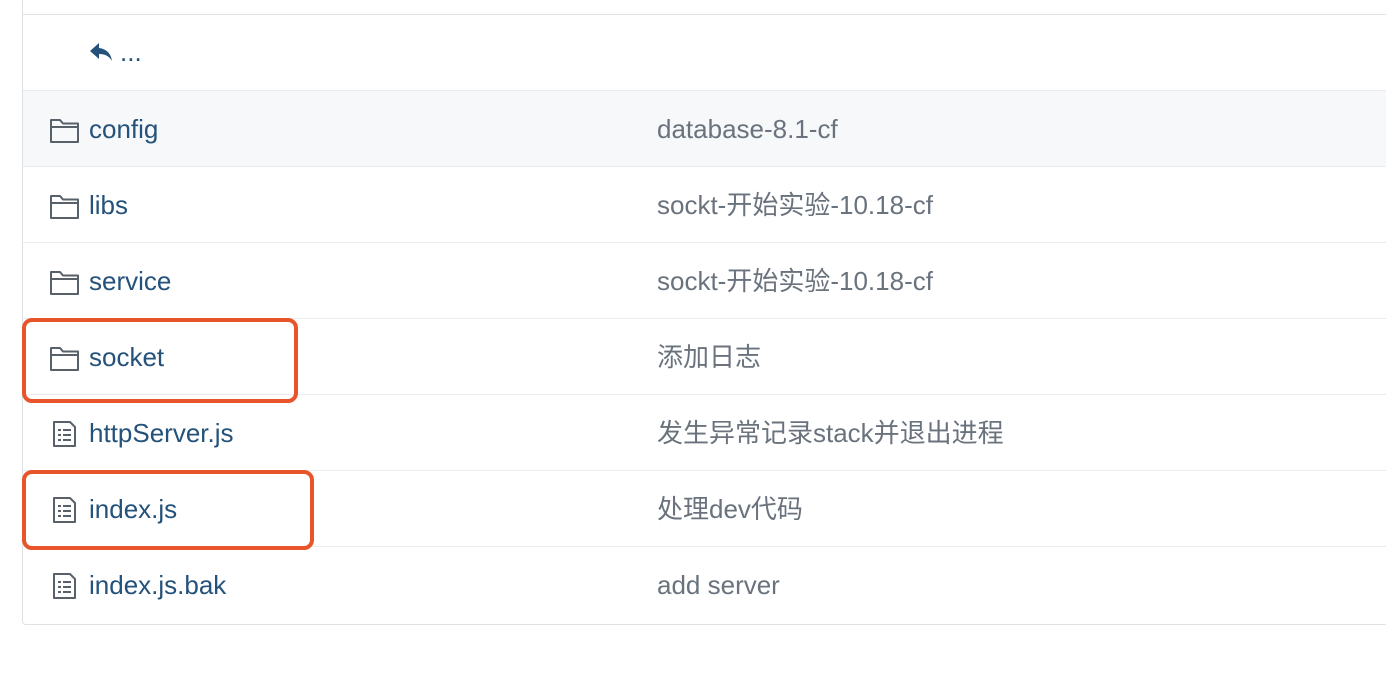 The width and height of the screenshot is (1386, 676). I want to click on table-row: config database-8.1-cf, so click(704, 129).